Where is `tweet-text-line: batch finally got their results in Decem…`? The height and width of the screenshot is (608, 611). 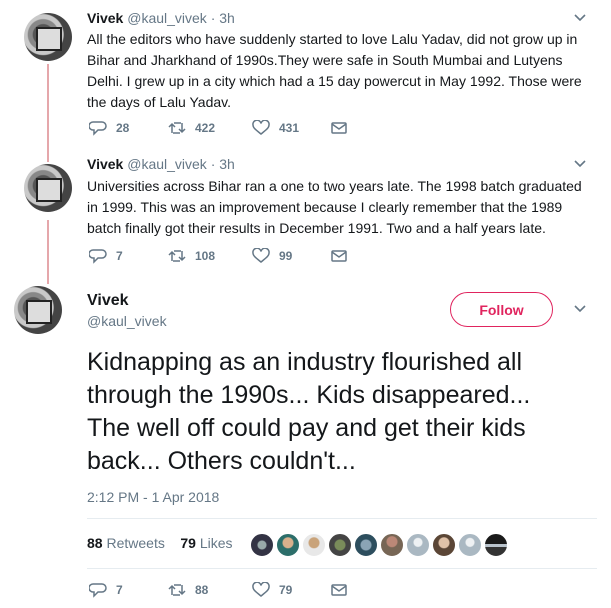
tweet-text-line: batch finally got their results in Decem… is located at coordinates (316, 228).